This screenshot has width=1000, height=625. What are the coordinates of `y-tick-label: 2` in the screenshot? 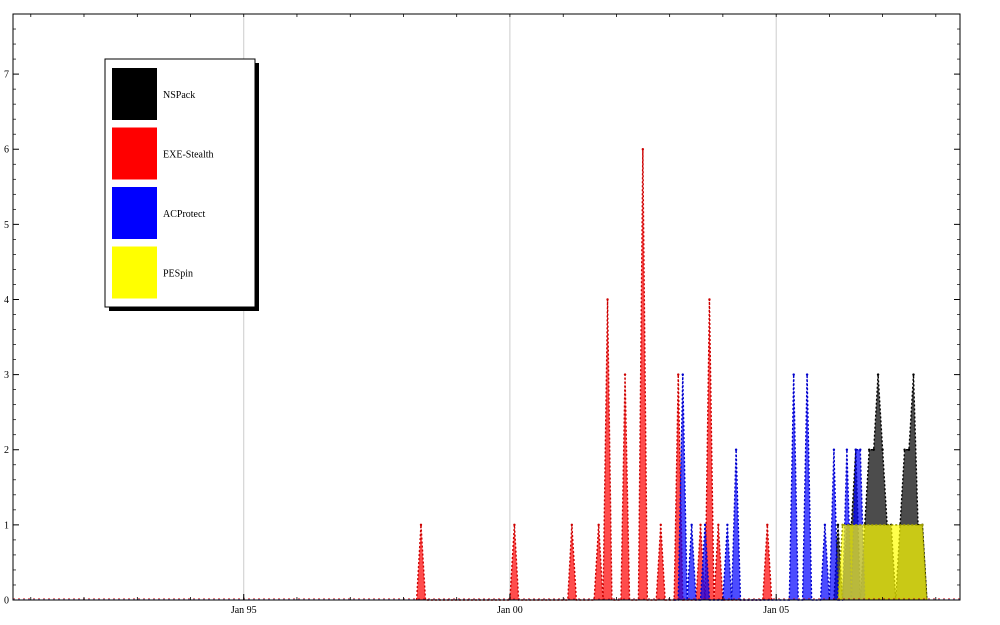 It's located at (6, 450).